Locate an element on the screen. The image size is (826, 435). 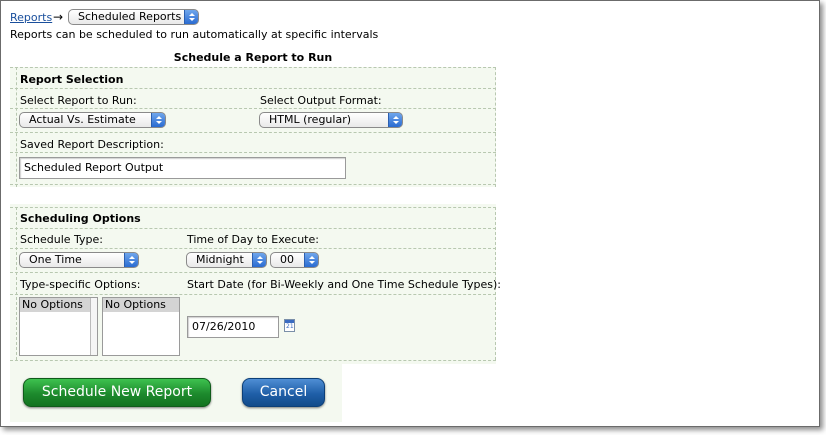
hour-select: Midnight is located at coordinates (226, 260).